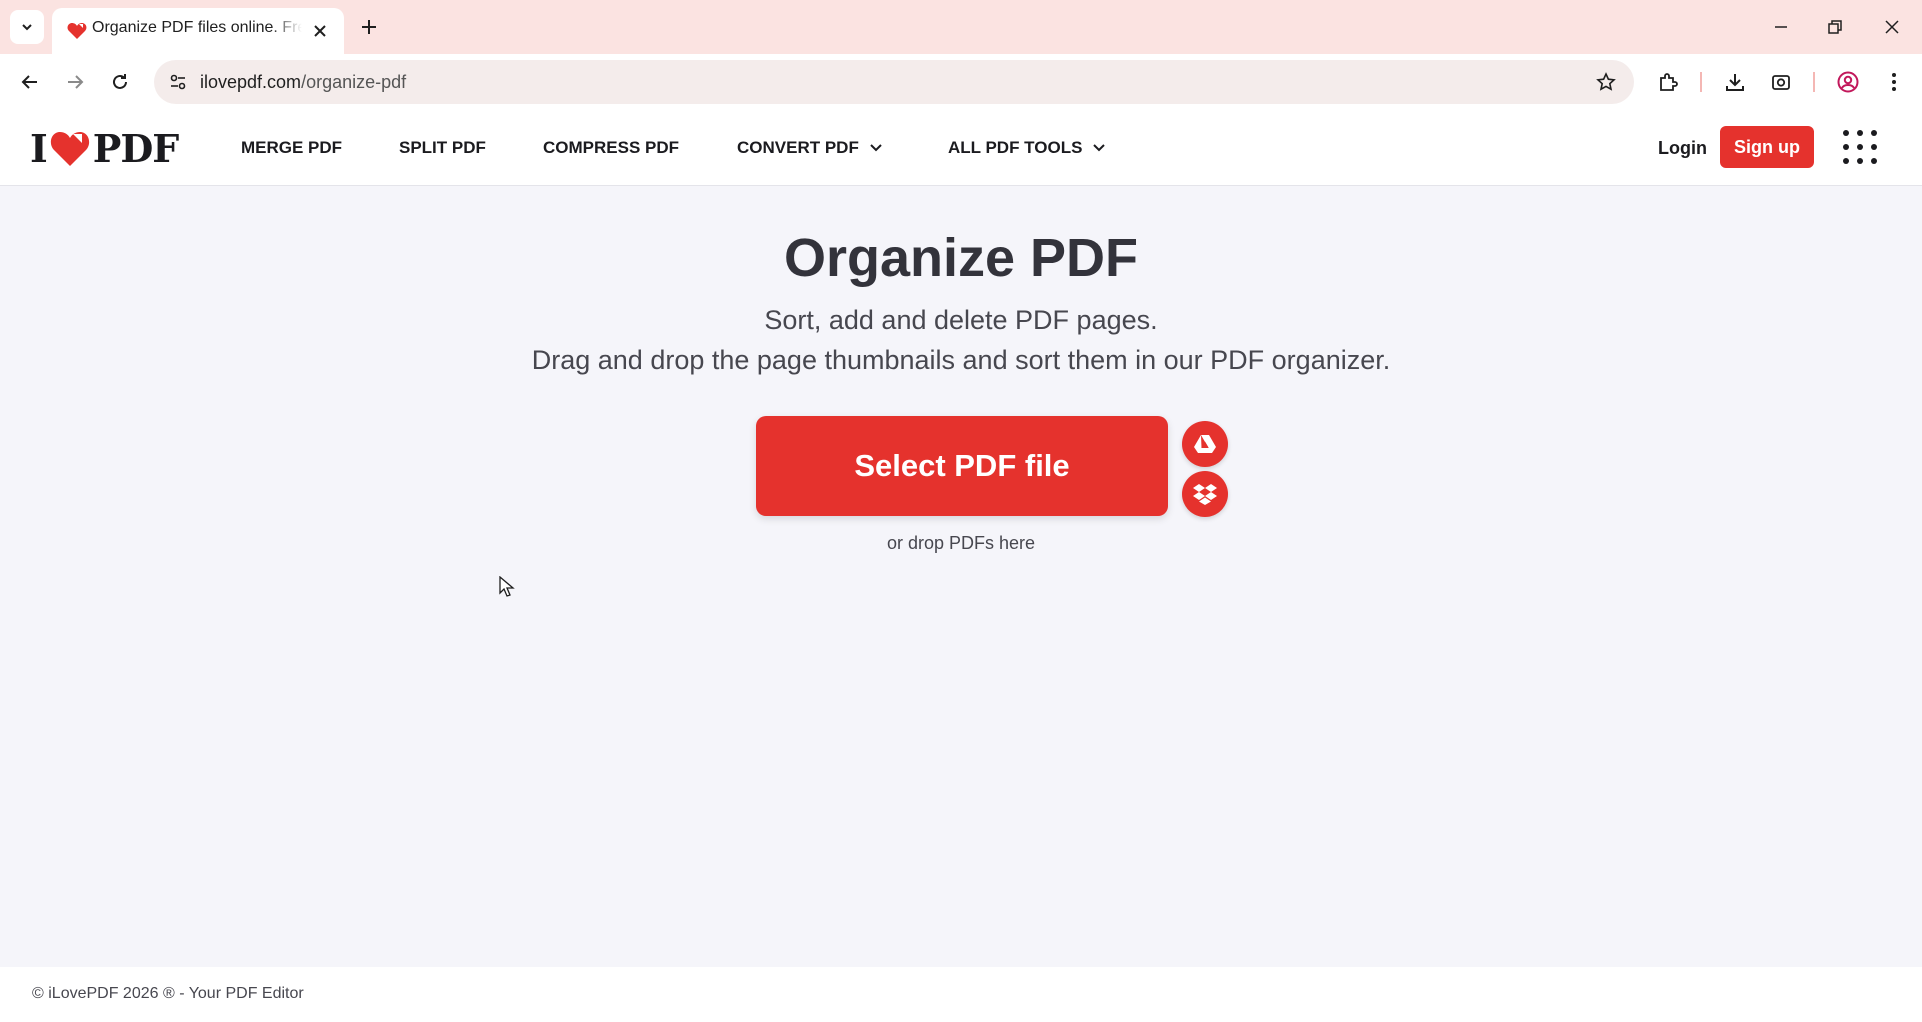  What do you see at coordinates (178, 82) in the screenshot?
I see `site-info-icon` at bounding box center [178, 82].